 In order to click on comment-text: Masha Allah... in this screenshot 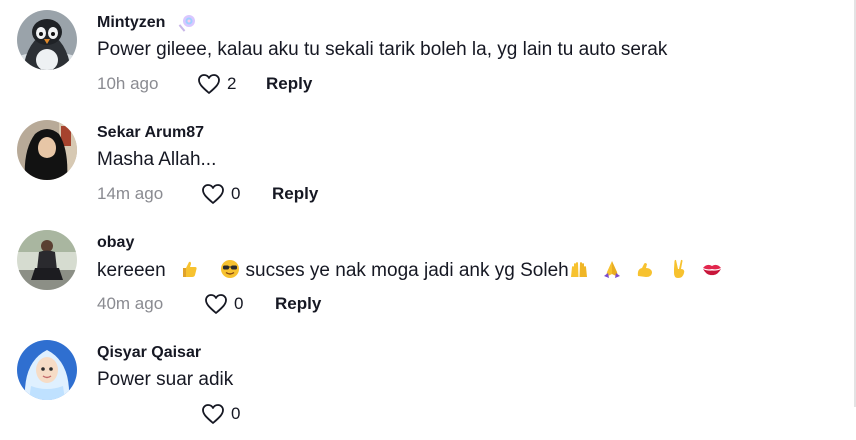, I will do `click(157, 159)`.